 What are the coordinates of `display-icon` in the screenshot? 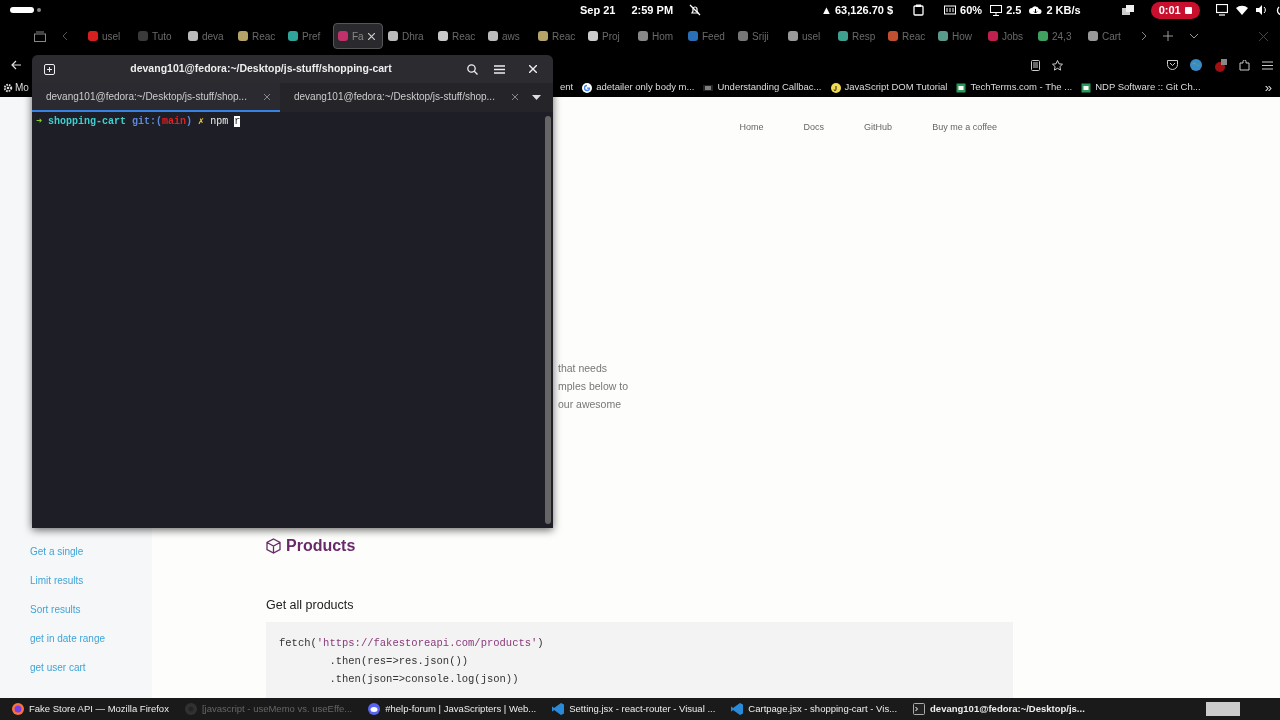 It's located at (1221, 10).